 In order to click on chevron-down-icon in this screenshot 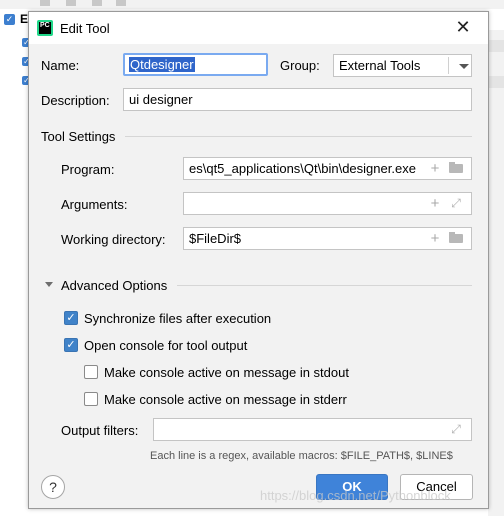, I will do `click(464, 66)`.